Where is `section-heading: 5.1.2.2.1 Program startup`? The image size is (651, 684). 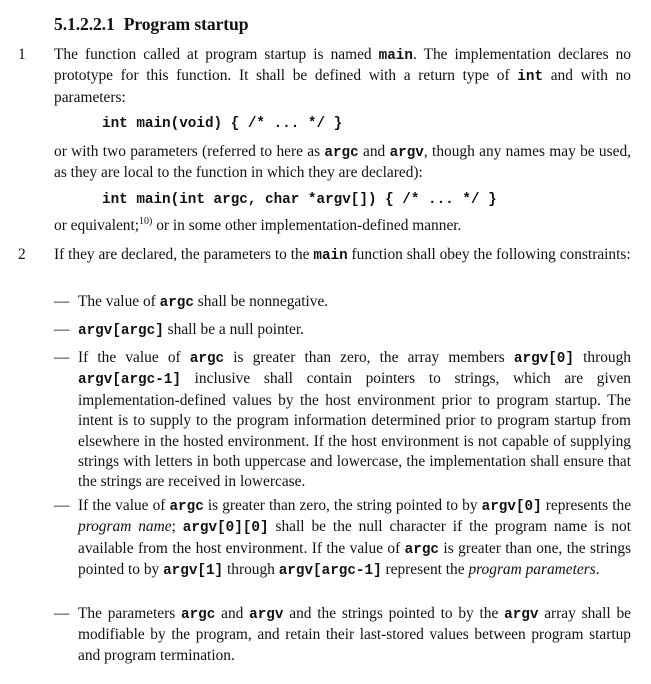 section-heading: 5.1.2.2.1 Program startup is located at coordinates (151, 24).